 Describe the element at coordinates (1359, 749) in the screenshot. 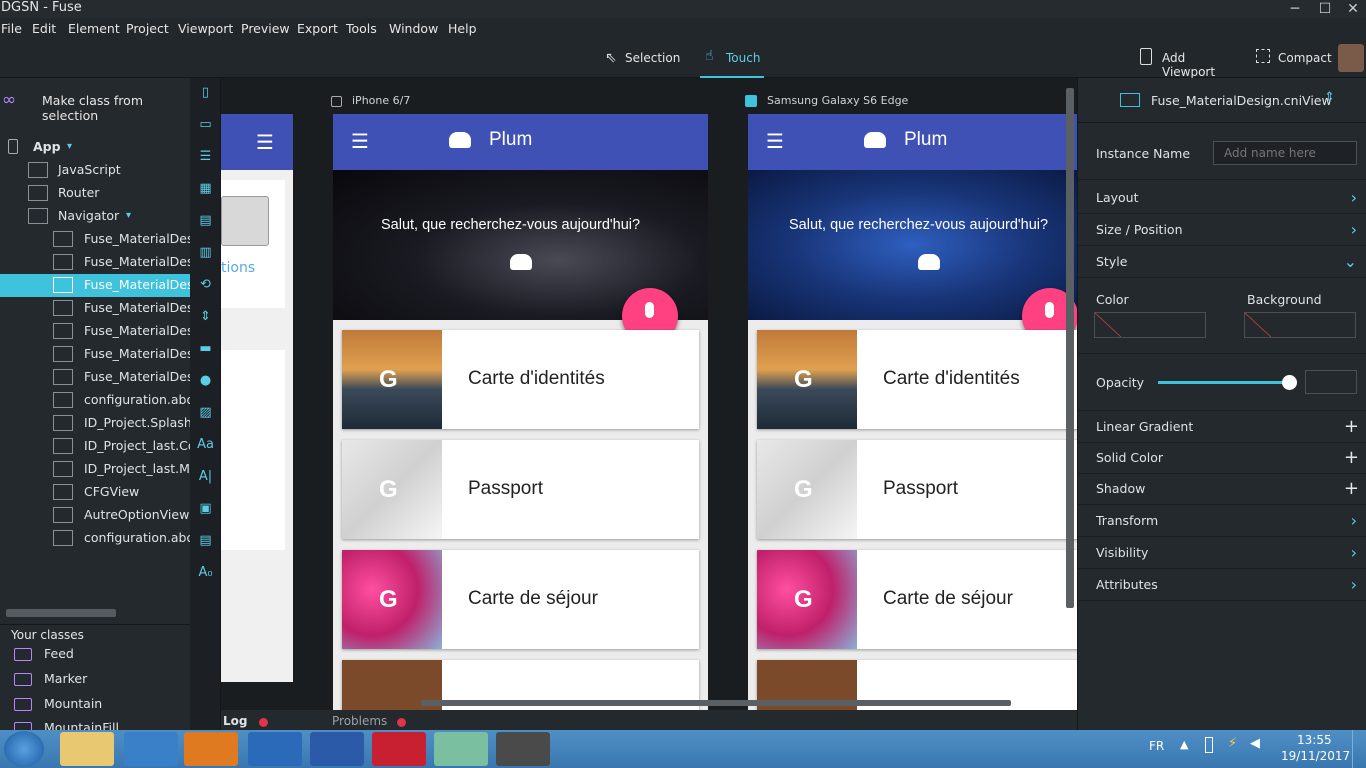

I see `show-desktop-button` at that location.